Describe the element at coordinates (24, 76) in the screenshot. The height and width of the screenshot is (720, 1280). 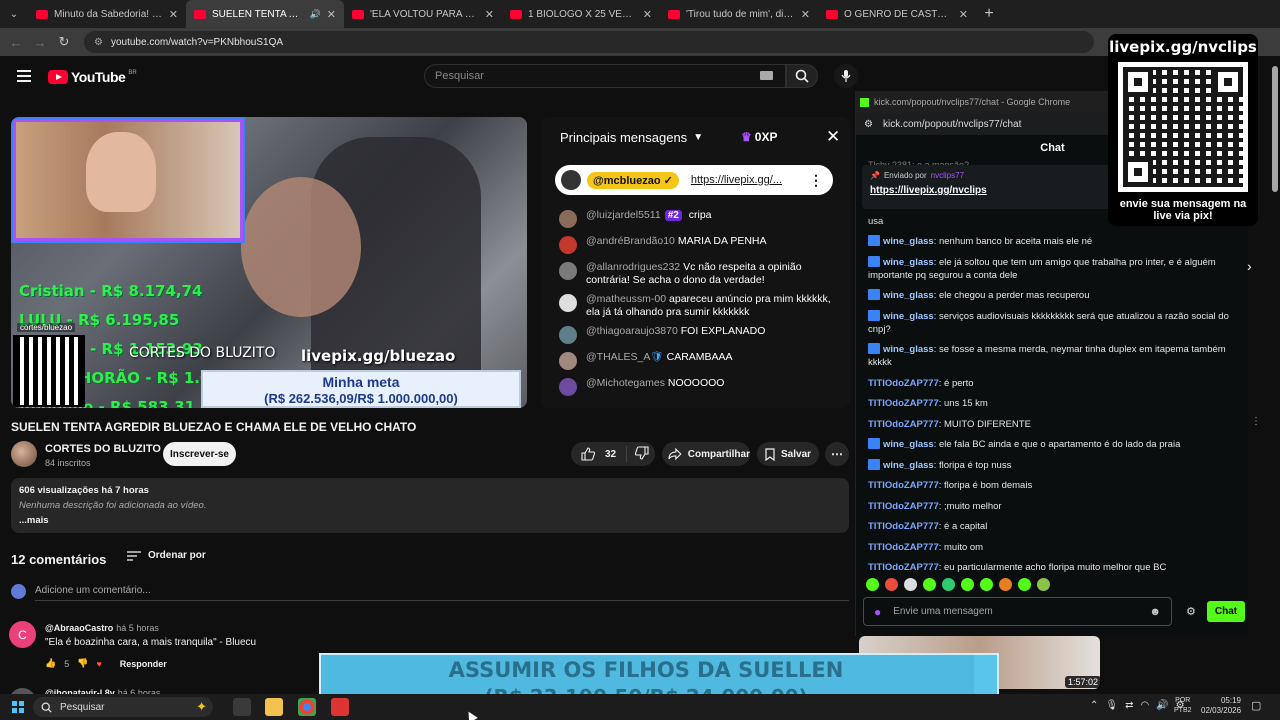
I see `menu-icon` at that location.